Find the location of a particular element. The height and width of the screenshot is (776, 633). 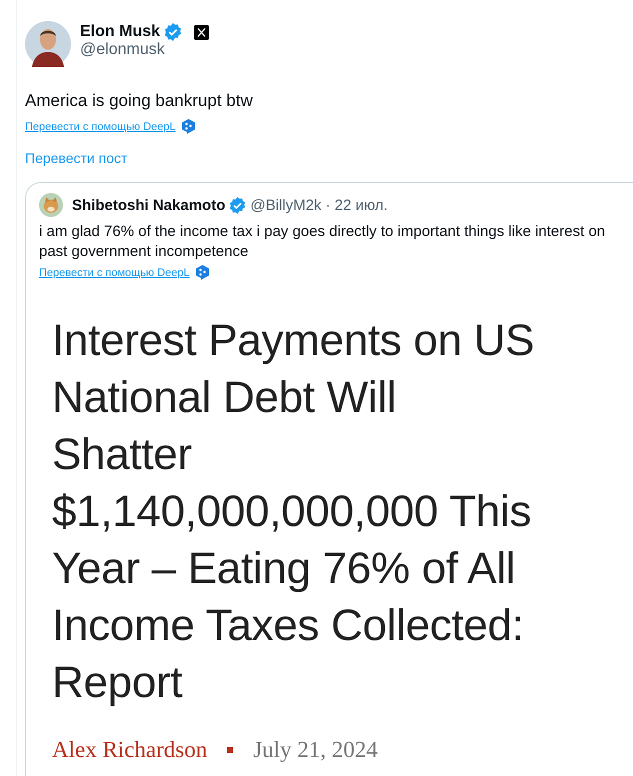

x-logo-icon is located at coordinates (202, 32).